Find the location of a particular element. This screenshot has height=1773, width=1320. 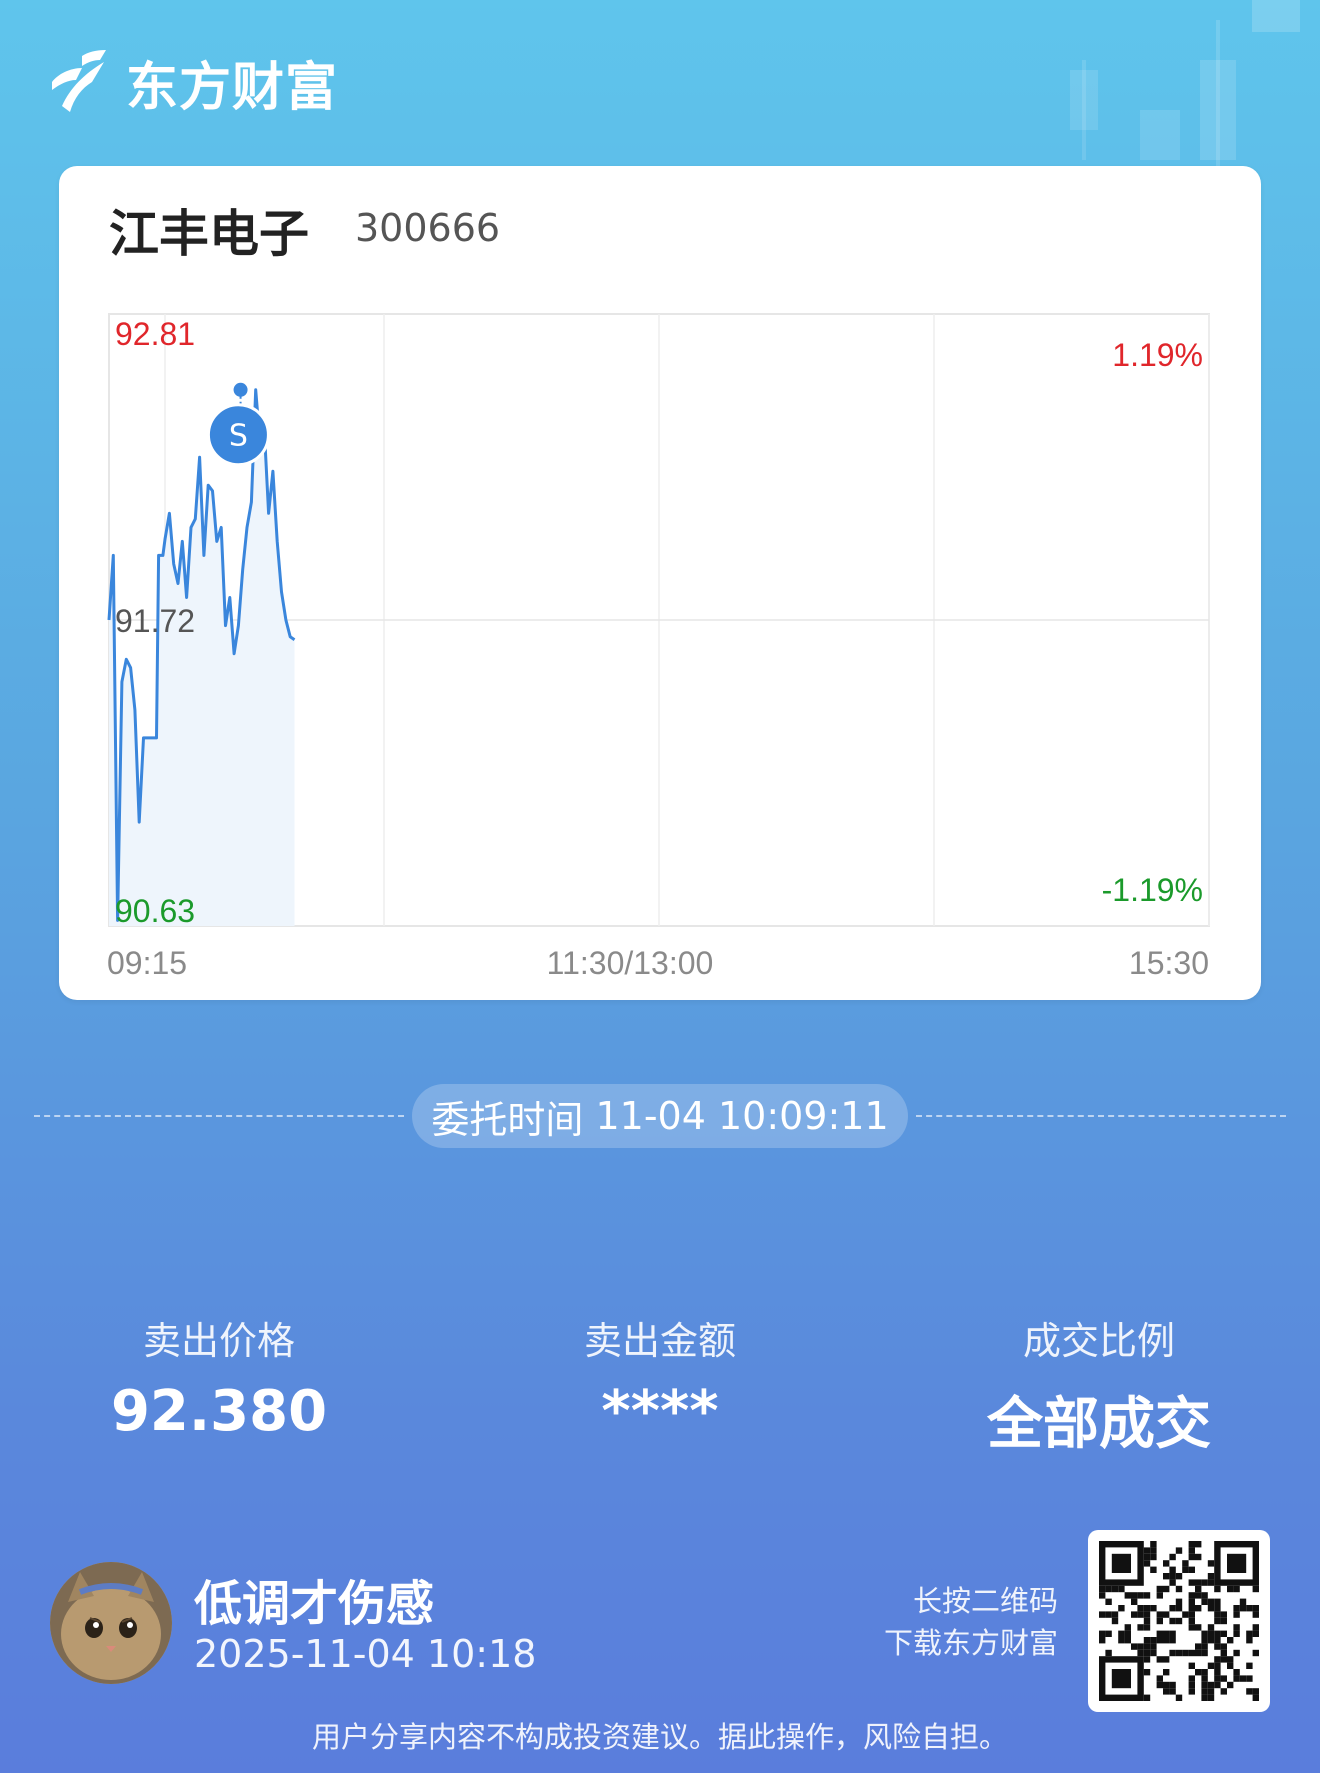

pct-high-label: 1.19% is located at coordinates (1157, 355).